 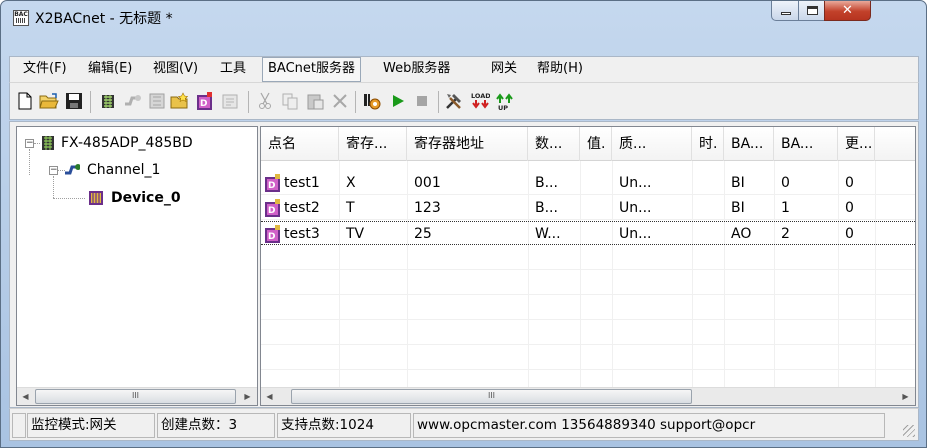 I want to click on collapse-channel-toggle: −, so click(x=53, y=170).